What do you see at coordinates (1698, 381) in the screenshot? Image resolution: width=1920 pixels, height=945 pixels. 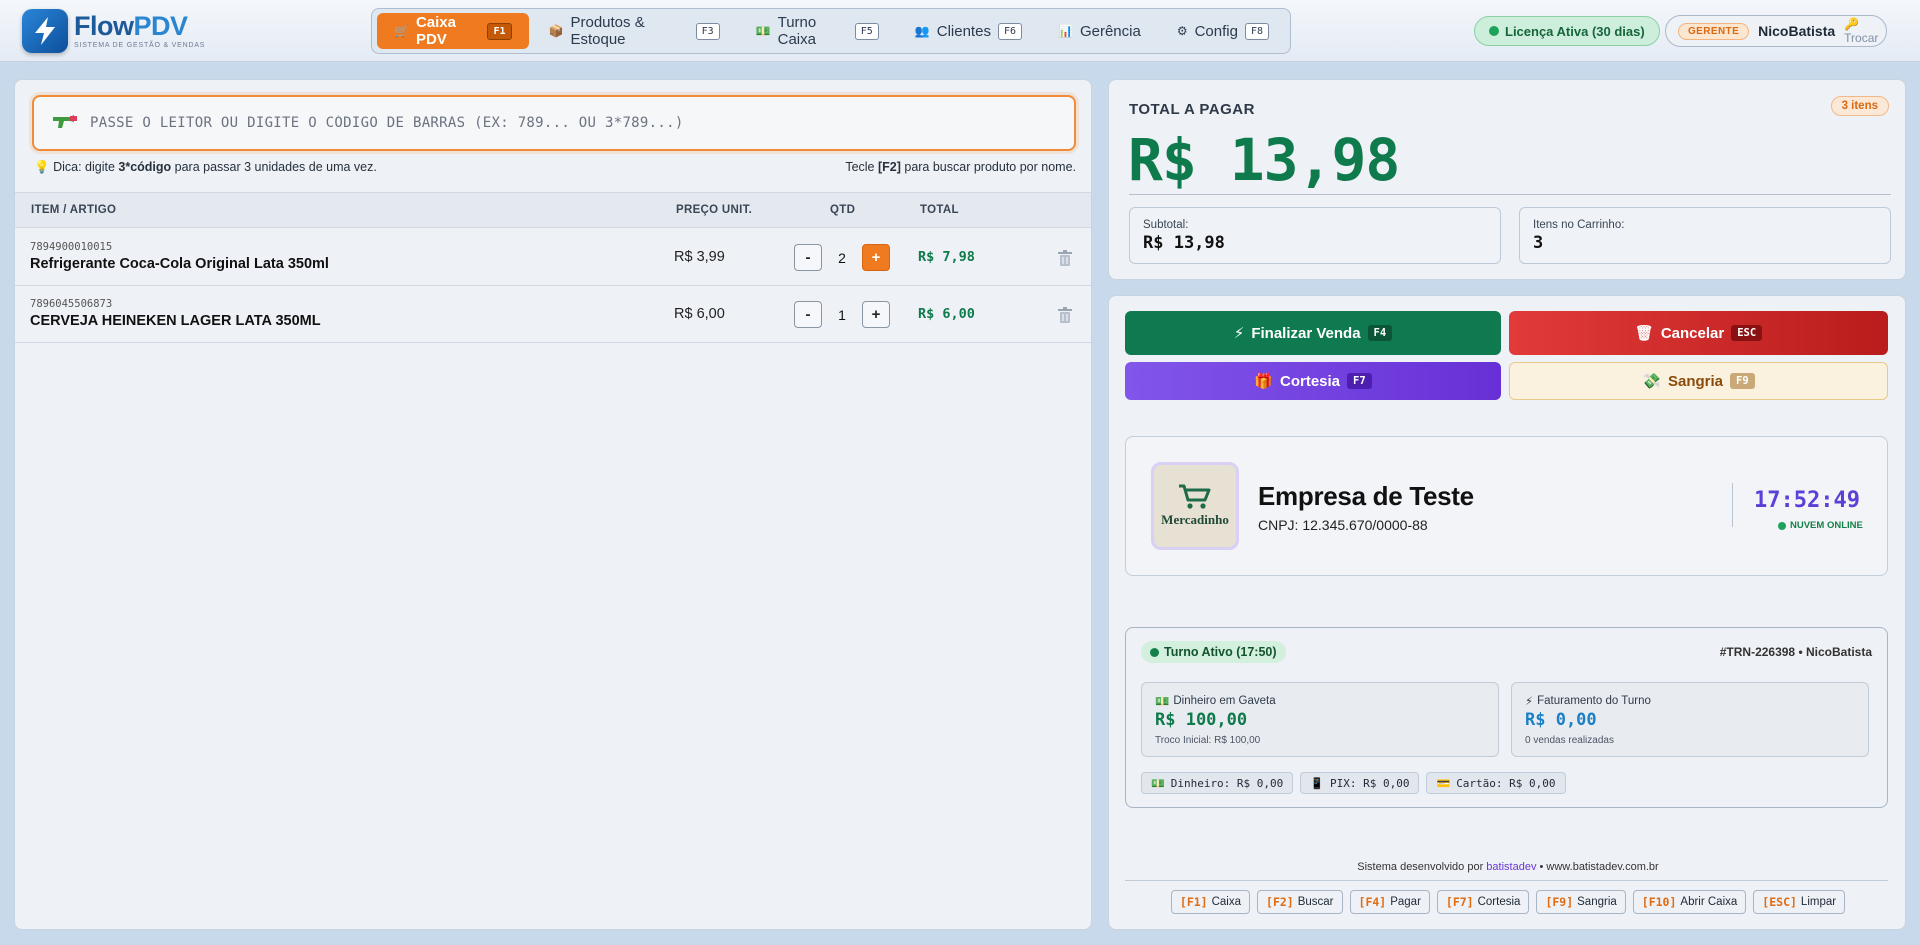 I see `sangria-button: 💸 Sangria F9` at bounding box center [1698, 381].